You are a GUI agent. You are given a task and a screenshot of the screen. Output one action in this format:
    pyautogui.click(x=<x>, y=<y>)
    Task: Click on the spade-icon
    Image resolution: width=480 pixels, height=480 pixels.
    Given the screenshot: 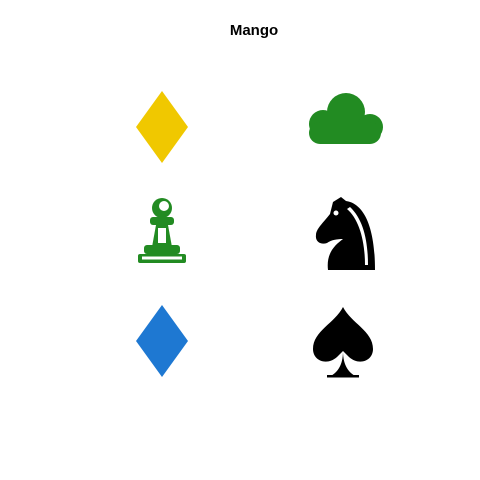 What is the action you would take?
    pyautogui.click(x=343, y=342)
    